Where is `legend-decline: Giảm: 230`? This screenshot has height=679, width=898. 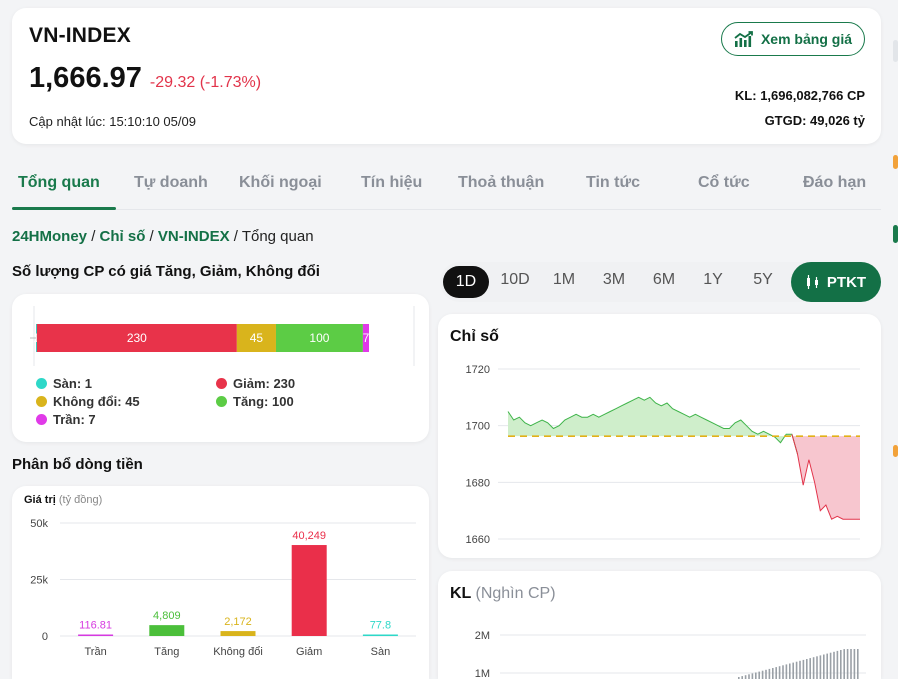
legend-decline: Giảm: 230 is located at coordinates (255, 383).